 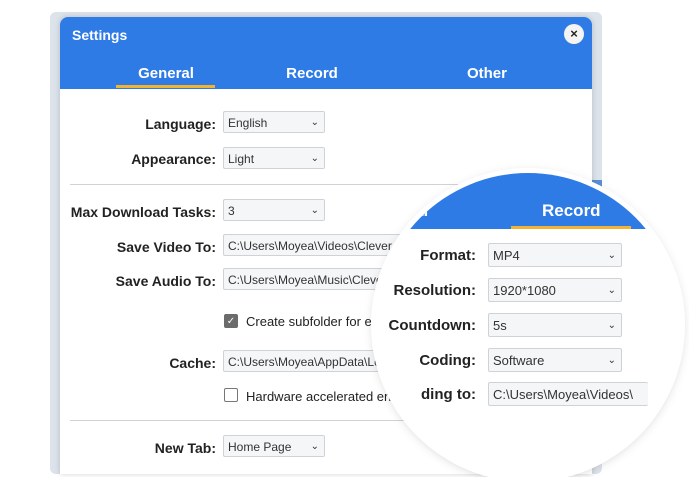 I want to click on recording-to-label: ding to:, so click(x=448, y=394).